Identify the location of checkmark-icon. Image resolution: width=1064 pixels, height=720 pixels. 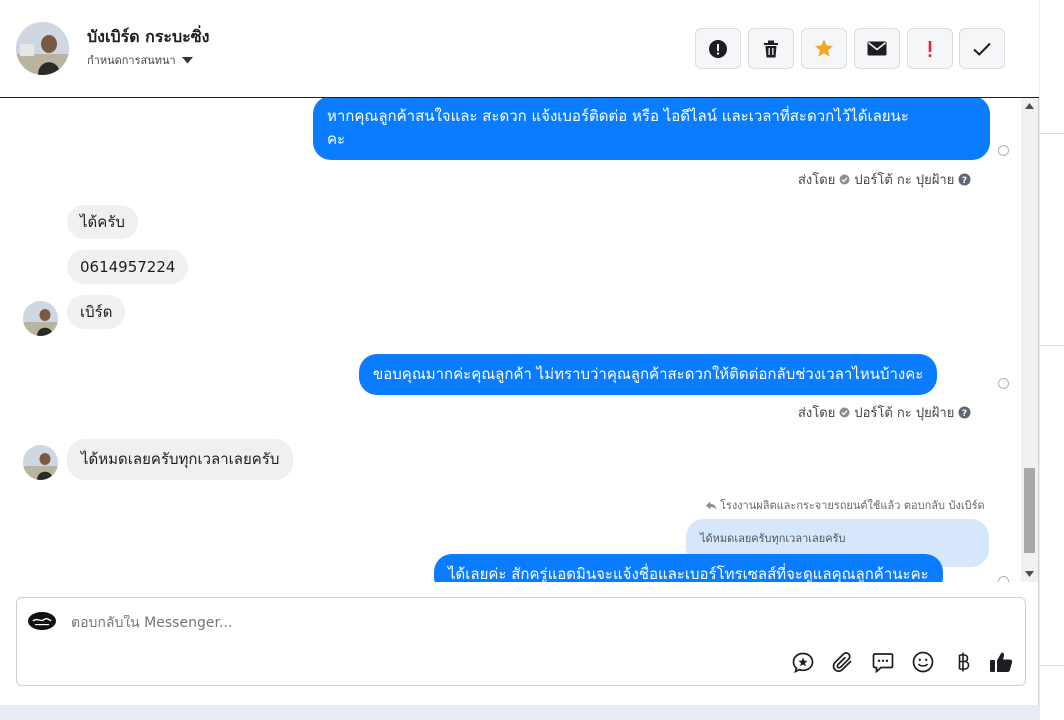
(982, 49).